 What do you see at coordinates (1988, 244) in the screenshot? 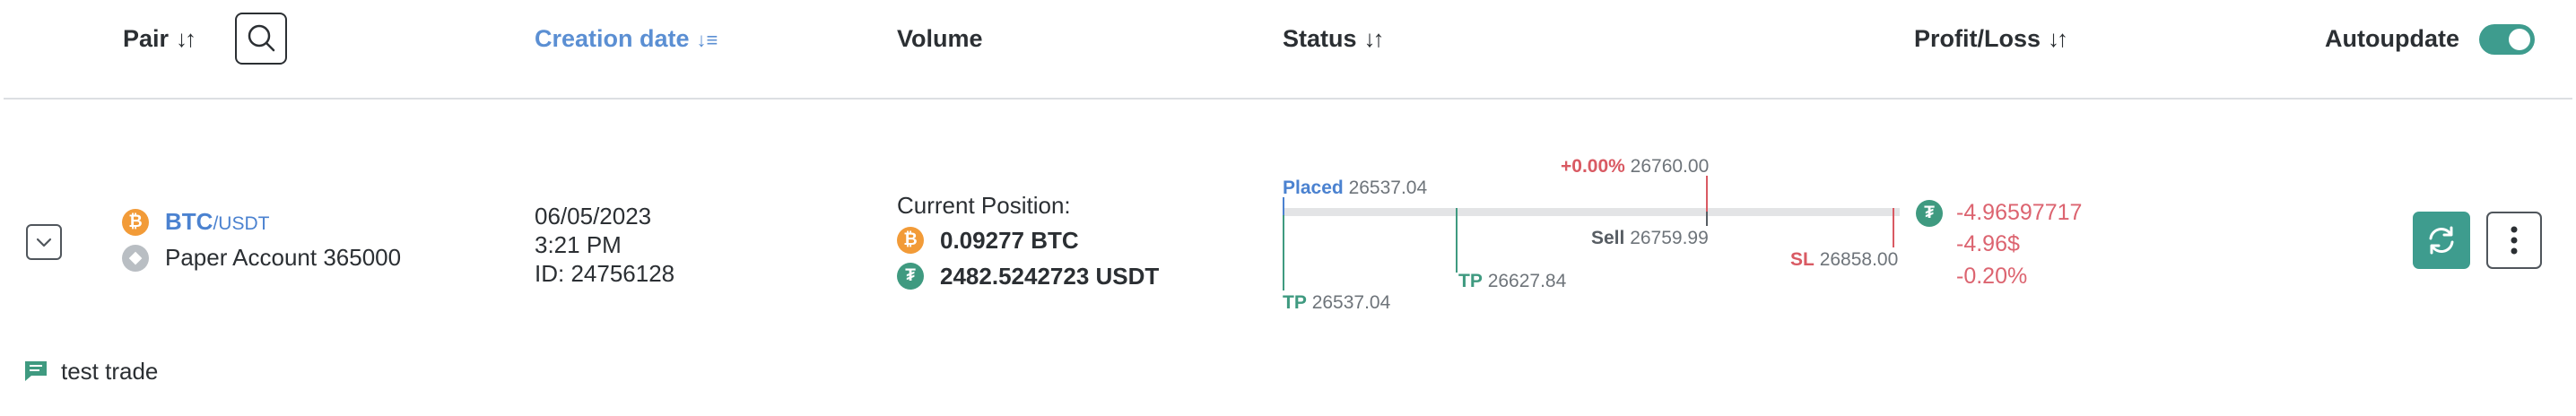
I see `pl-usd: -4.96$` at bounding box center [1988, 244].